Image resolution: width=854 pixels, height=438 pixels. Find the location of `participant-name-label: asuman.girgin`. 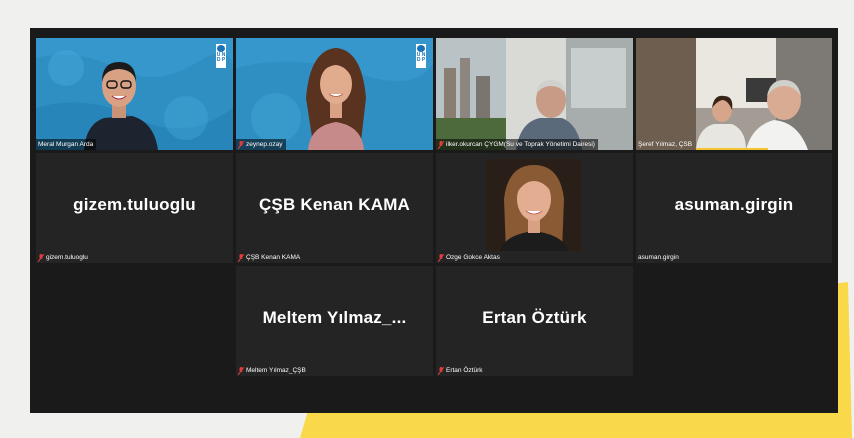

participant-name-label: asuman.girgin is located at coordinates (658, 257).